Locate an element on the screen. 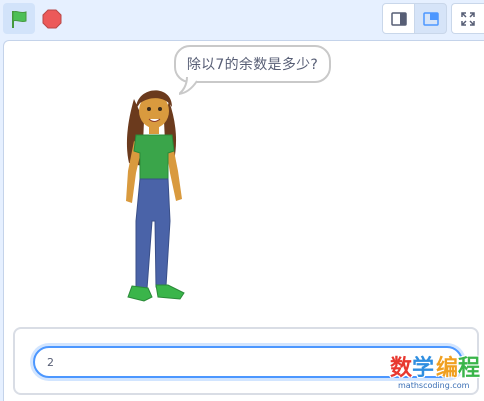 The width and height of the screenshot is (484, 401). watermark-char: 学 is located at coordinates (423, 368).